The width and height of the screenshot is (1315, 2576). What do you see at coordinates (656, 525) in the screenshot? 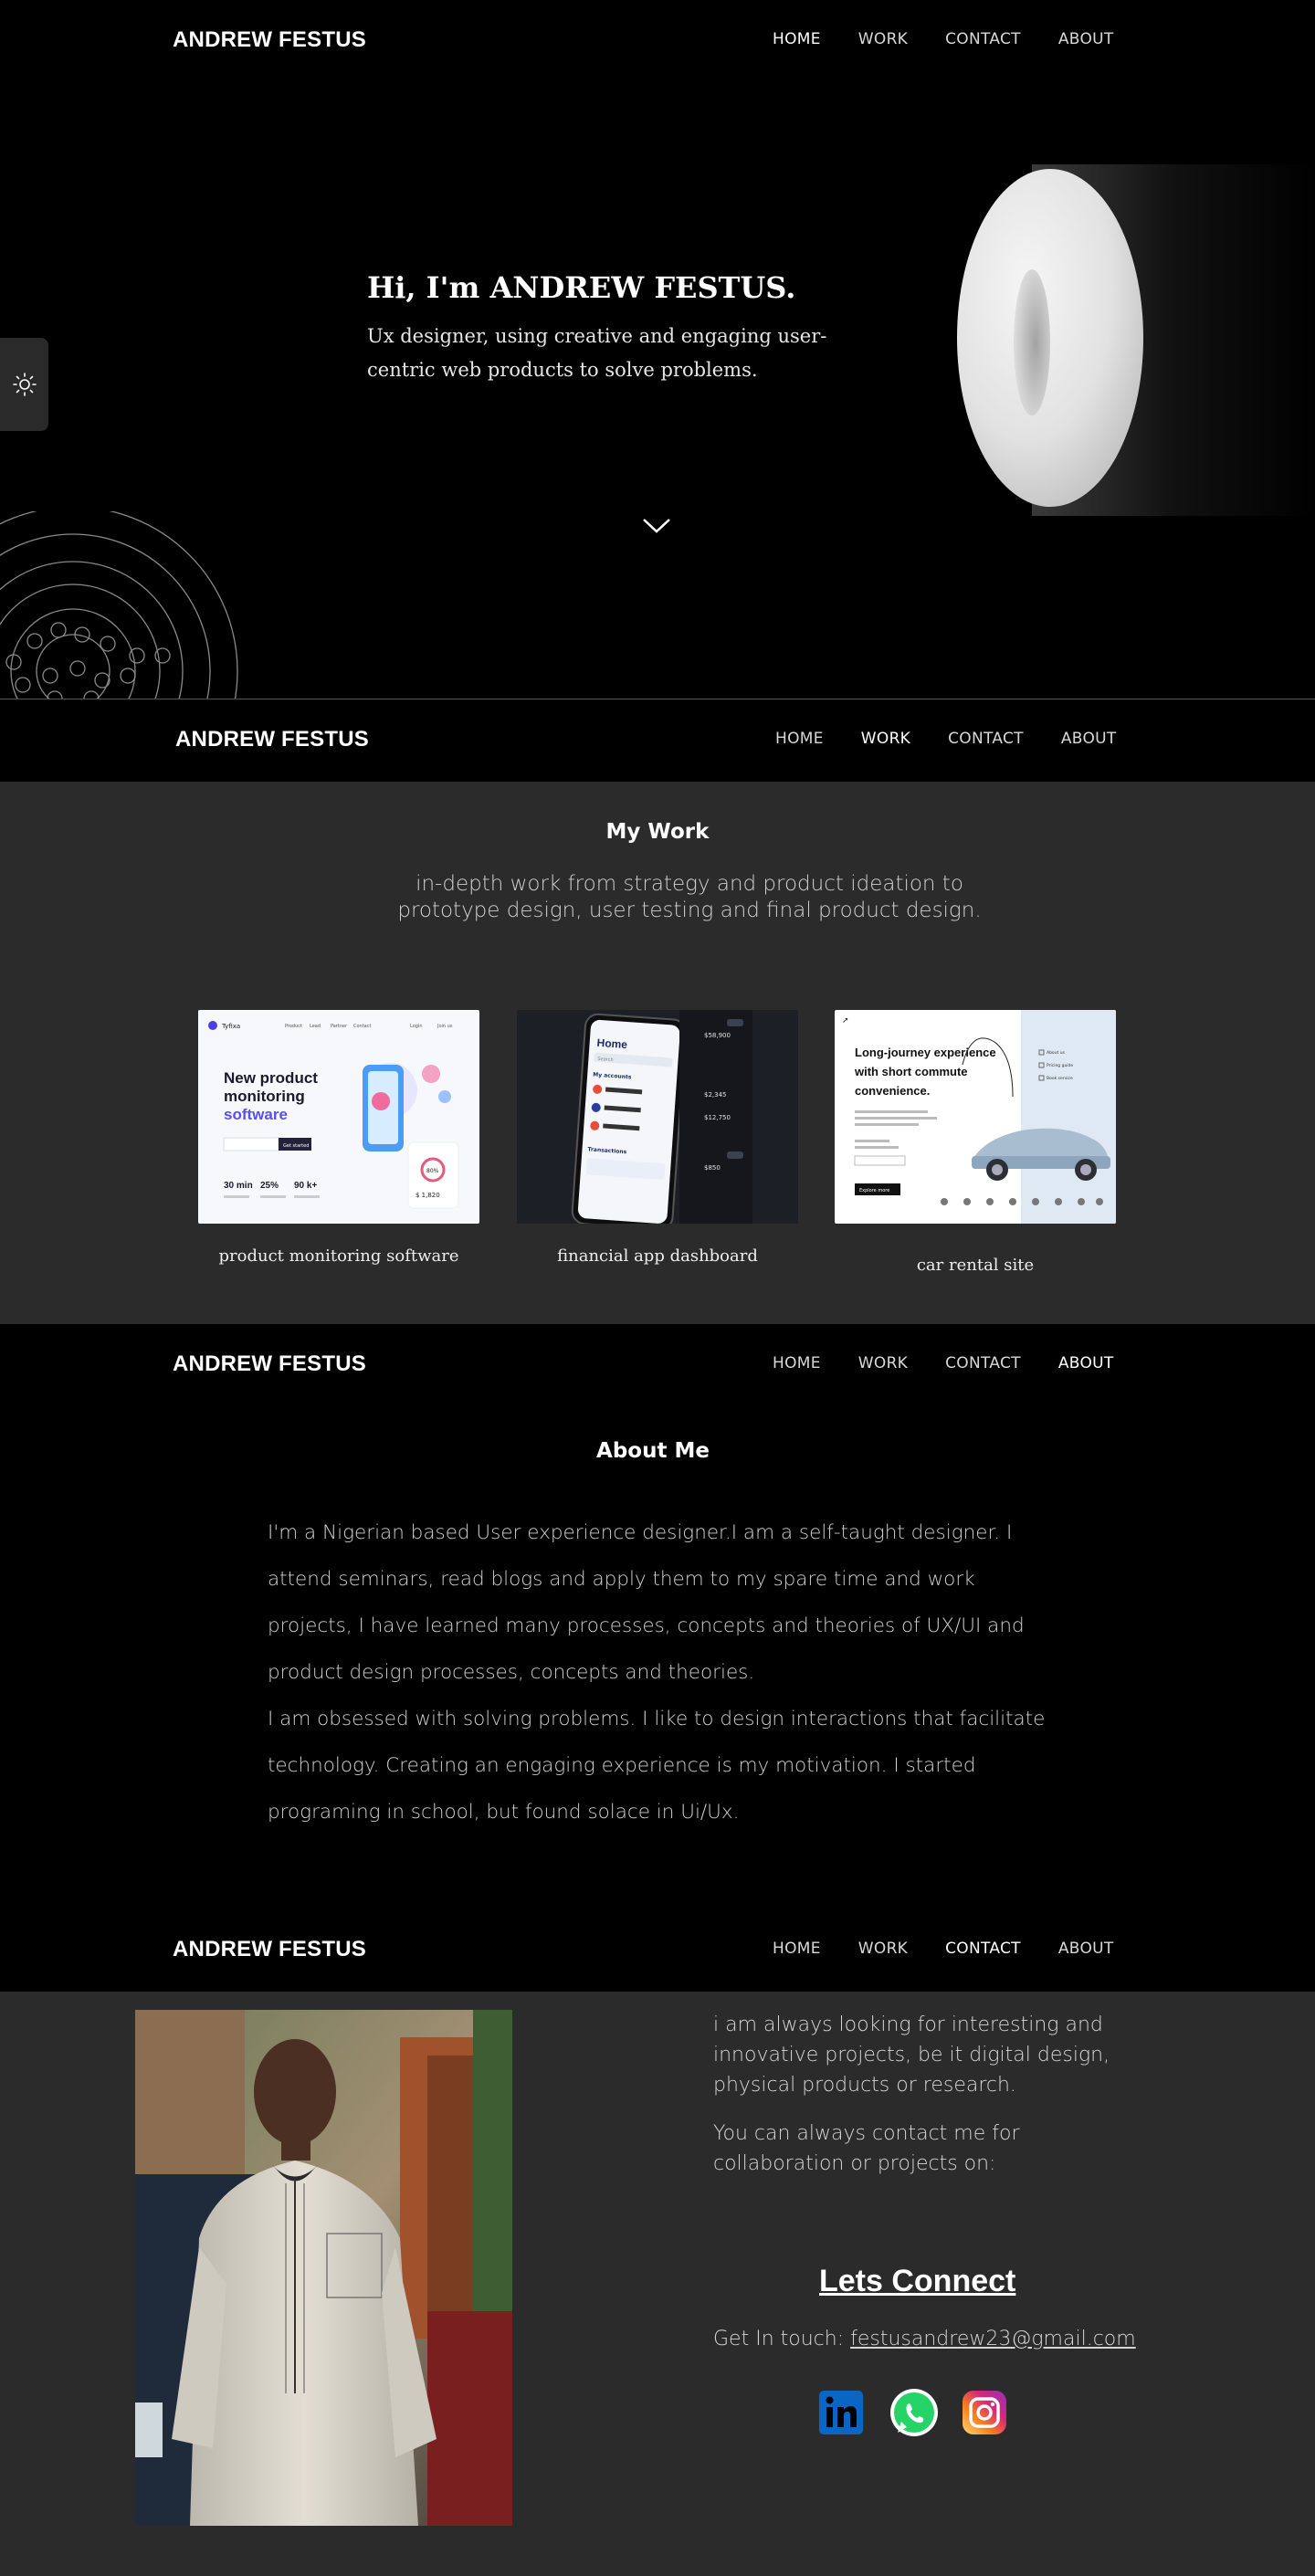
I see `scroll-down-chevron-icon` at bounding box center [656, 525].